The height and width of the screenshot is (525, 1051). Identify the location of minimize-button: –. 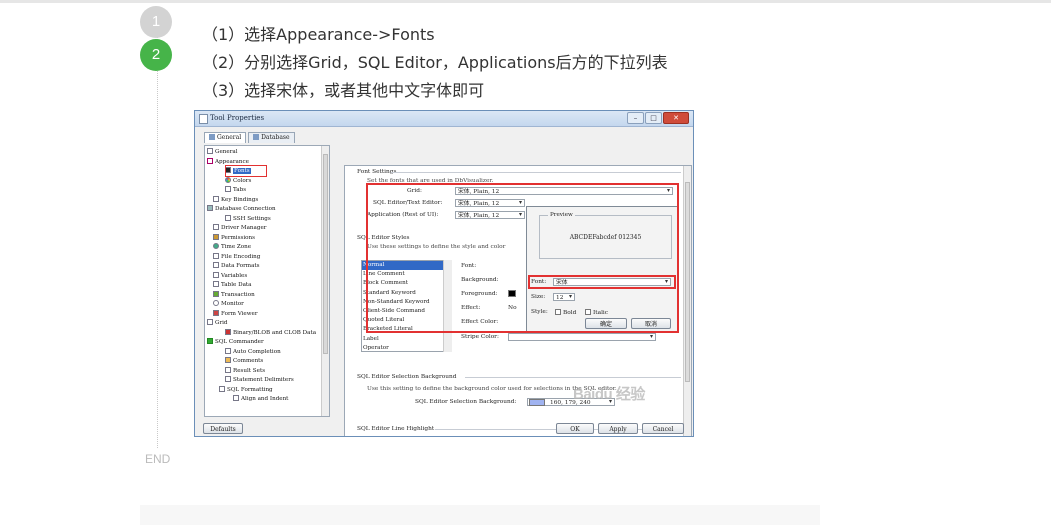
(635, 118).